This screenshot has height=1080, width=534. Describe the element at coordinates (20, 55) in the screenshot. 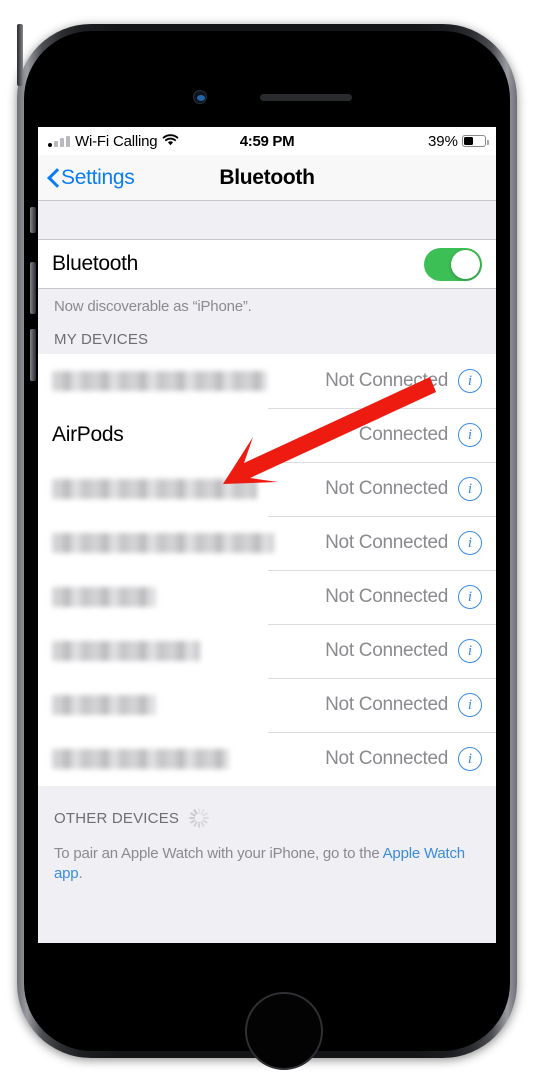

I see `power-button` at that location.